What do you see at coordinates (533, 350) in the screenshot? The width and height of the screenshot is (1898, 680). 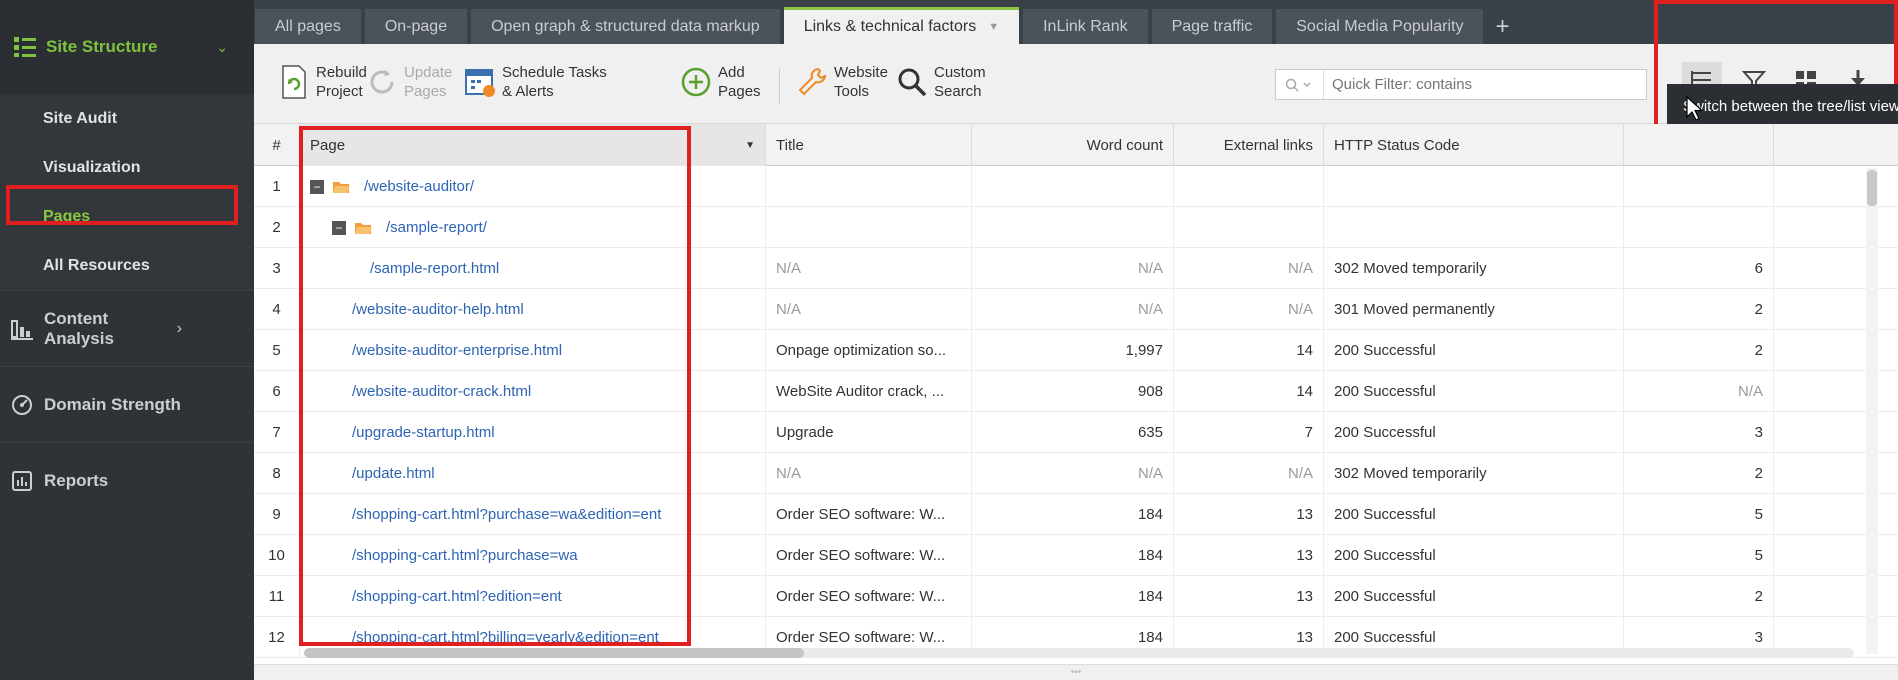 I see `cell-page: /website-auditor-enterprise.html` at bounding box center [533, 350].